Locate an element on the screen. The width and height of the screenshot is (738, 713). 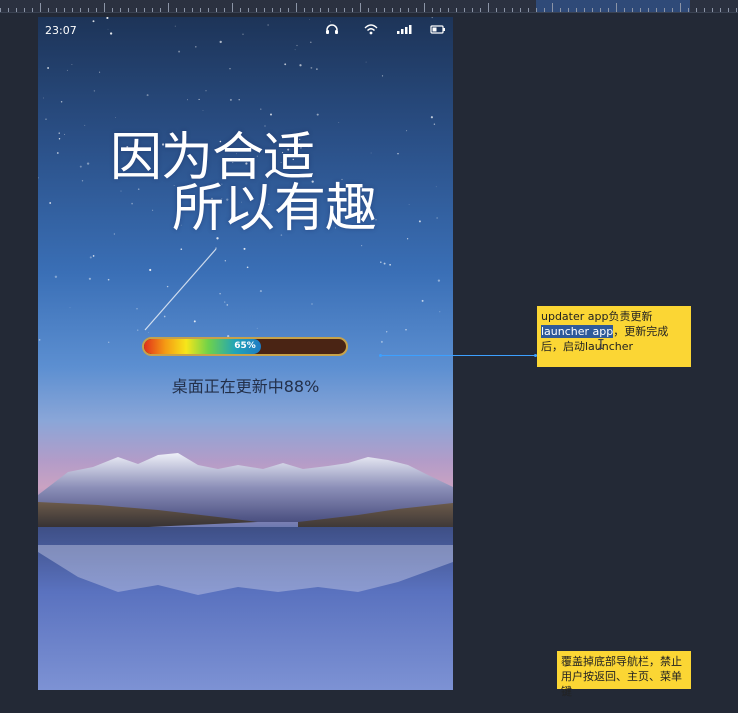
slogan-line-2: 所以有趣 is located at coordinates (274, 209).